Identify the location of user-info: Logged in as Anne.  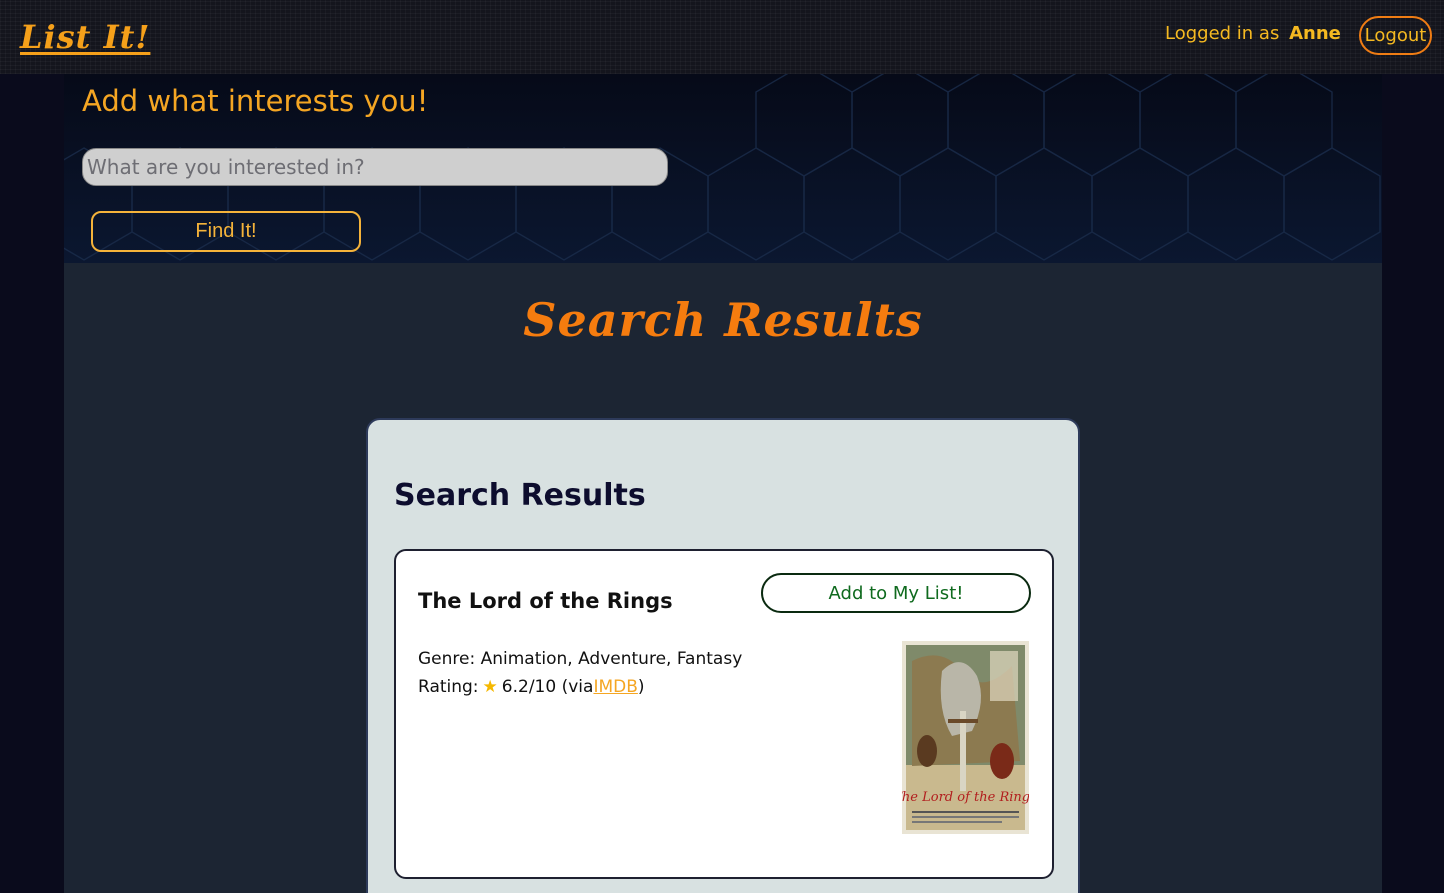
(1253, 33).